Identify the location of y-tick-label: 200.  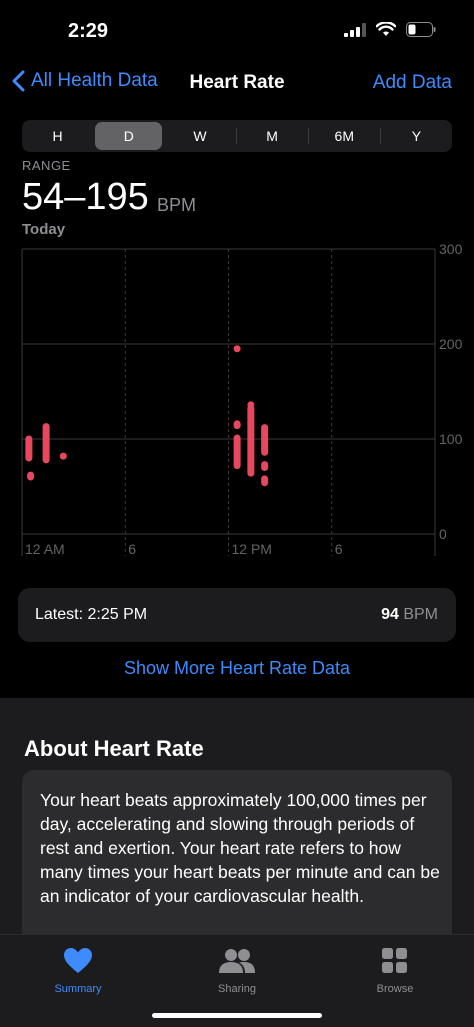
(451, 344).